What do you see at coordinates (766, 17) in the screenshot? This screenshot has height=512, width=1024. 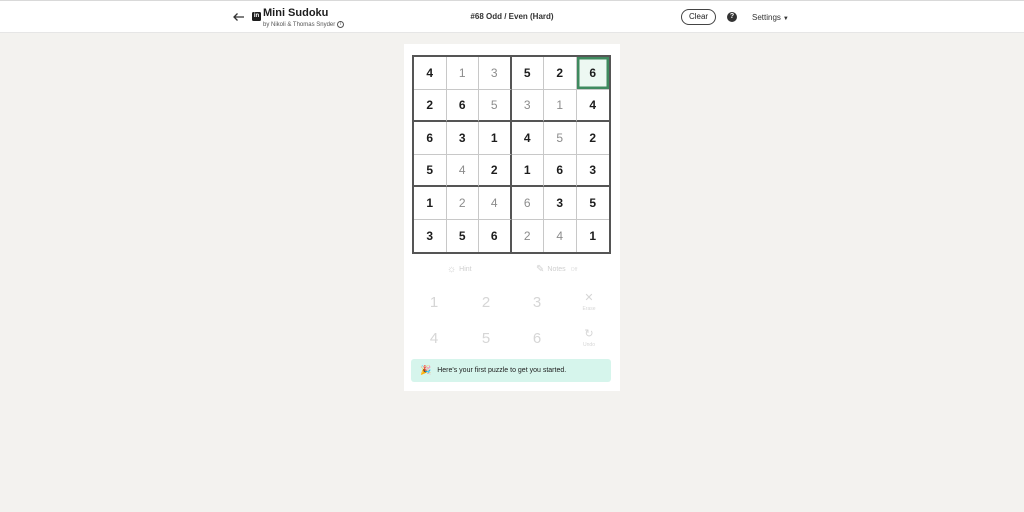 I see `settings-label: Settings` at bounding box center [766, 17].